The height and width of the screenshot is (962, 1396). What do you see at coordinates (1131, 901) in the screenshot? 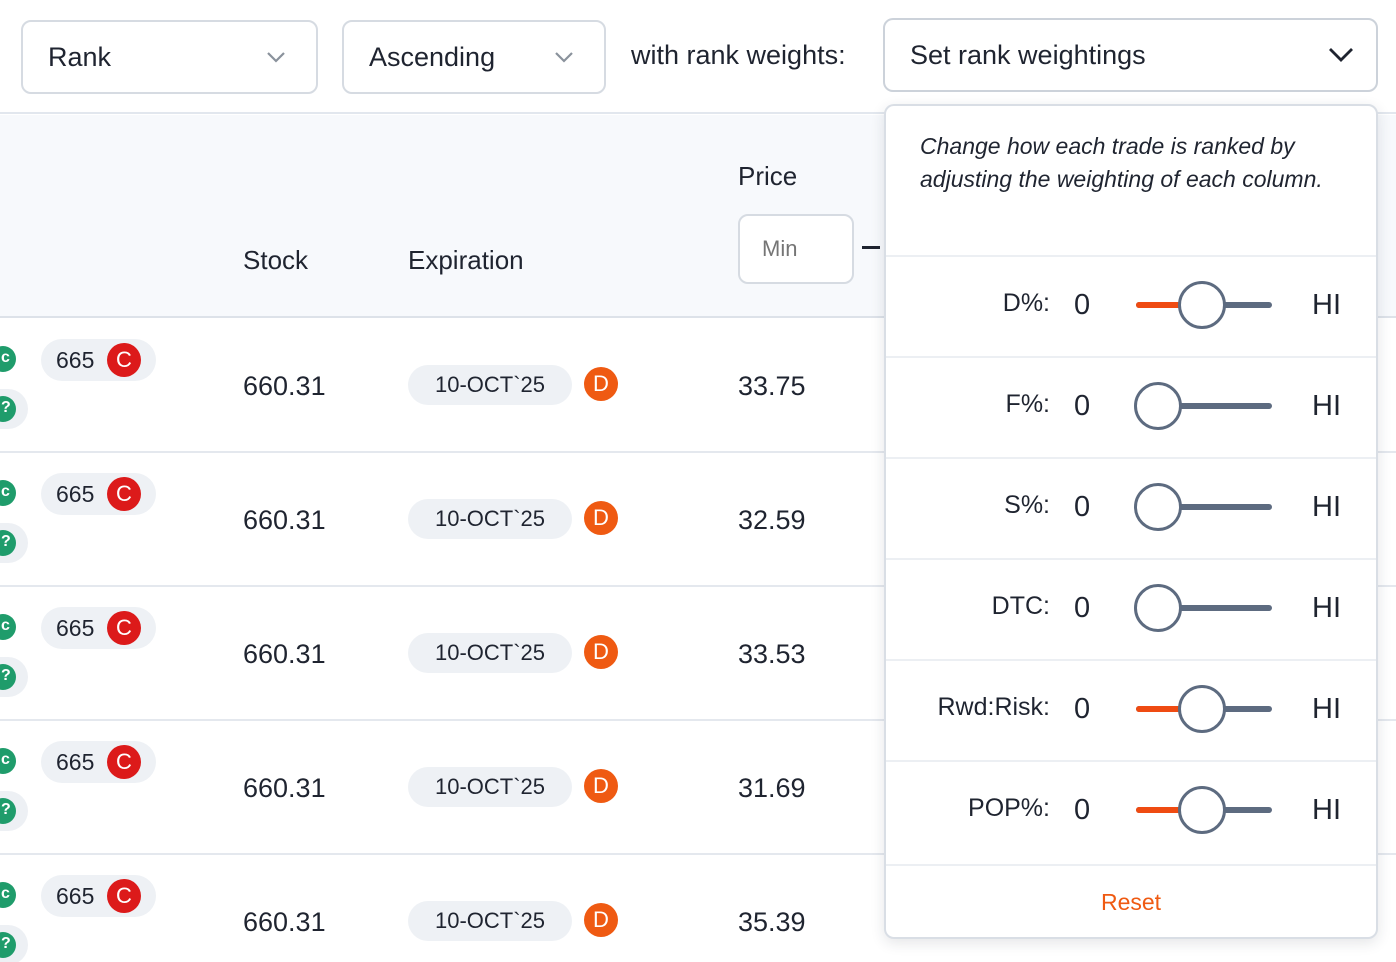
I see `reset-button: Reset` at bounding box center [1131, 901].